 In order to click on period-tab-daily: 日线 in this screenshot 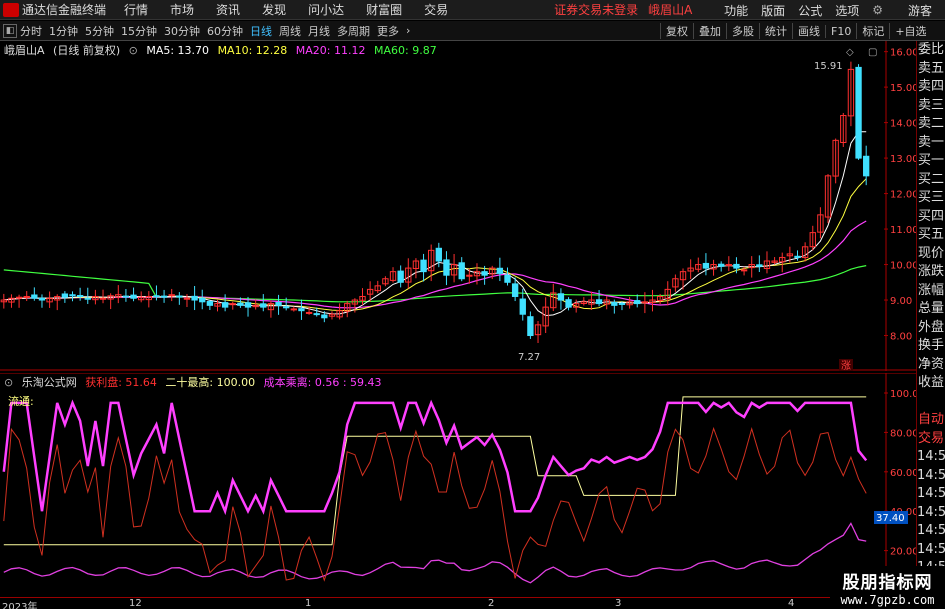, I will do `click(261, 31)`.